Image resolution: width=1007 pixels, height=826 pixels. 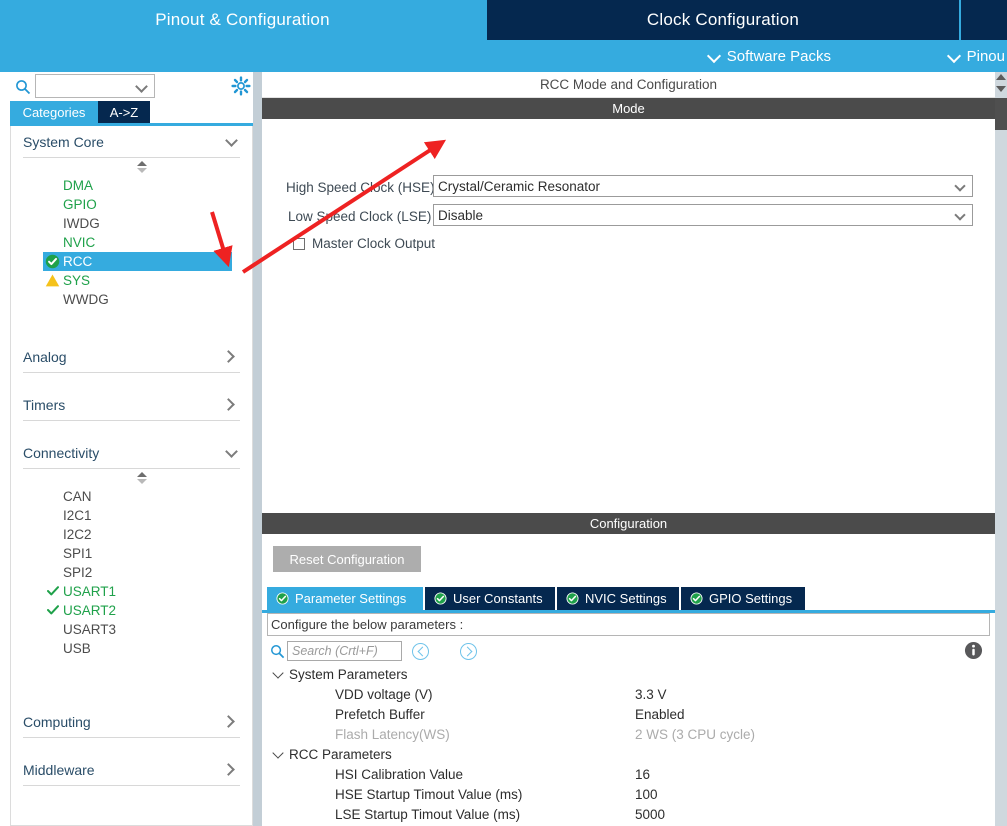 What do you see at coordinates (257, 449) in the screenshot?
I see `sidebar-splitter` at bounding box center [257, 449].